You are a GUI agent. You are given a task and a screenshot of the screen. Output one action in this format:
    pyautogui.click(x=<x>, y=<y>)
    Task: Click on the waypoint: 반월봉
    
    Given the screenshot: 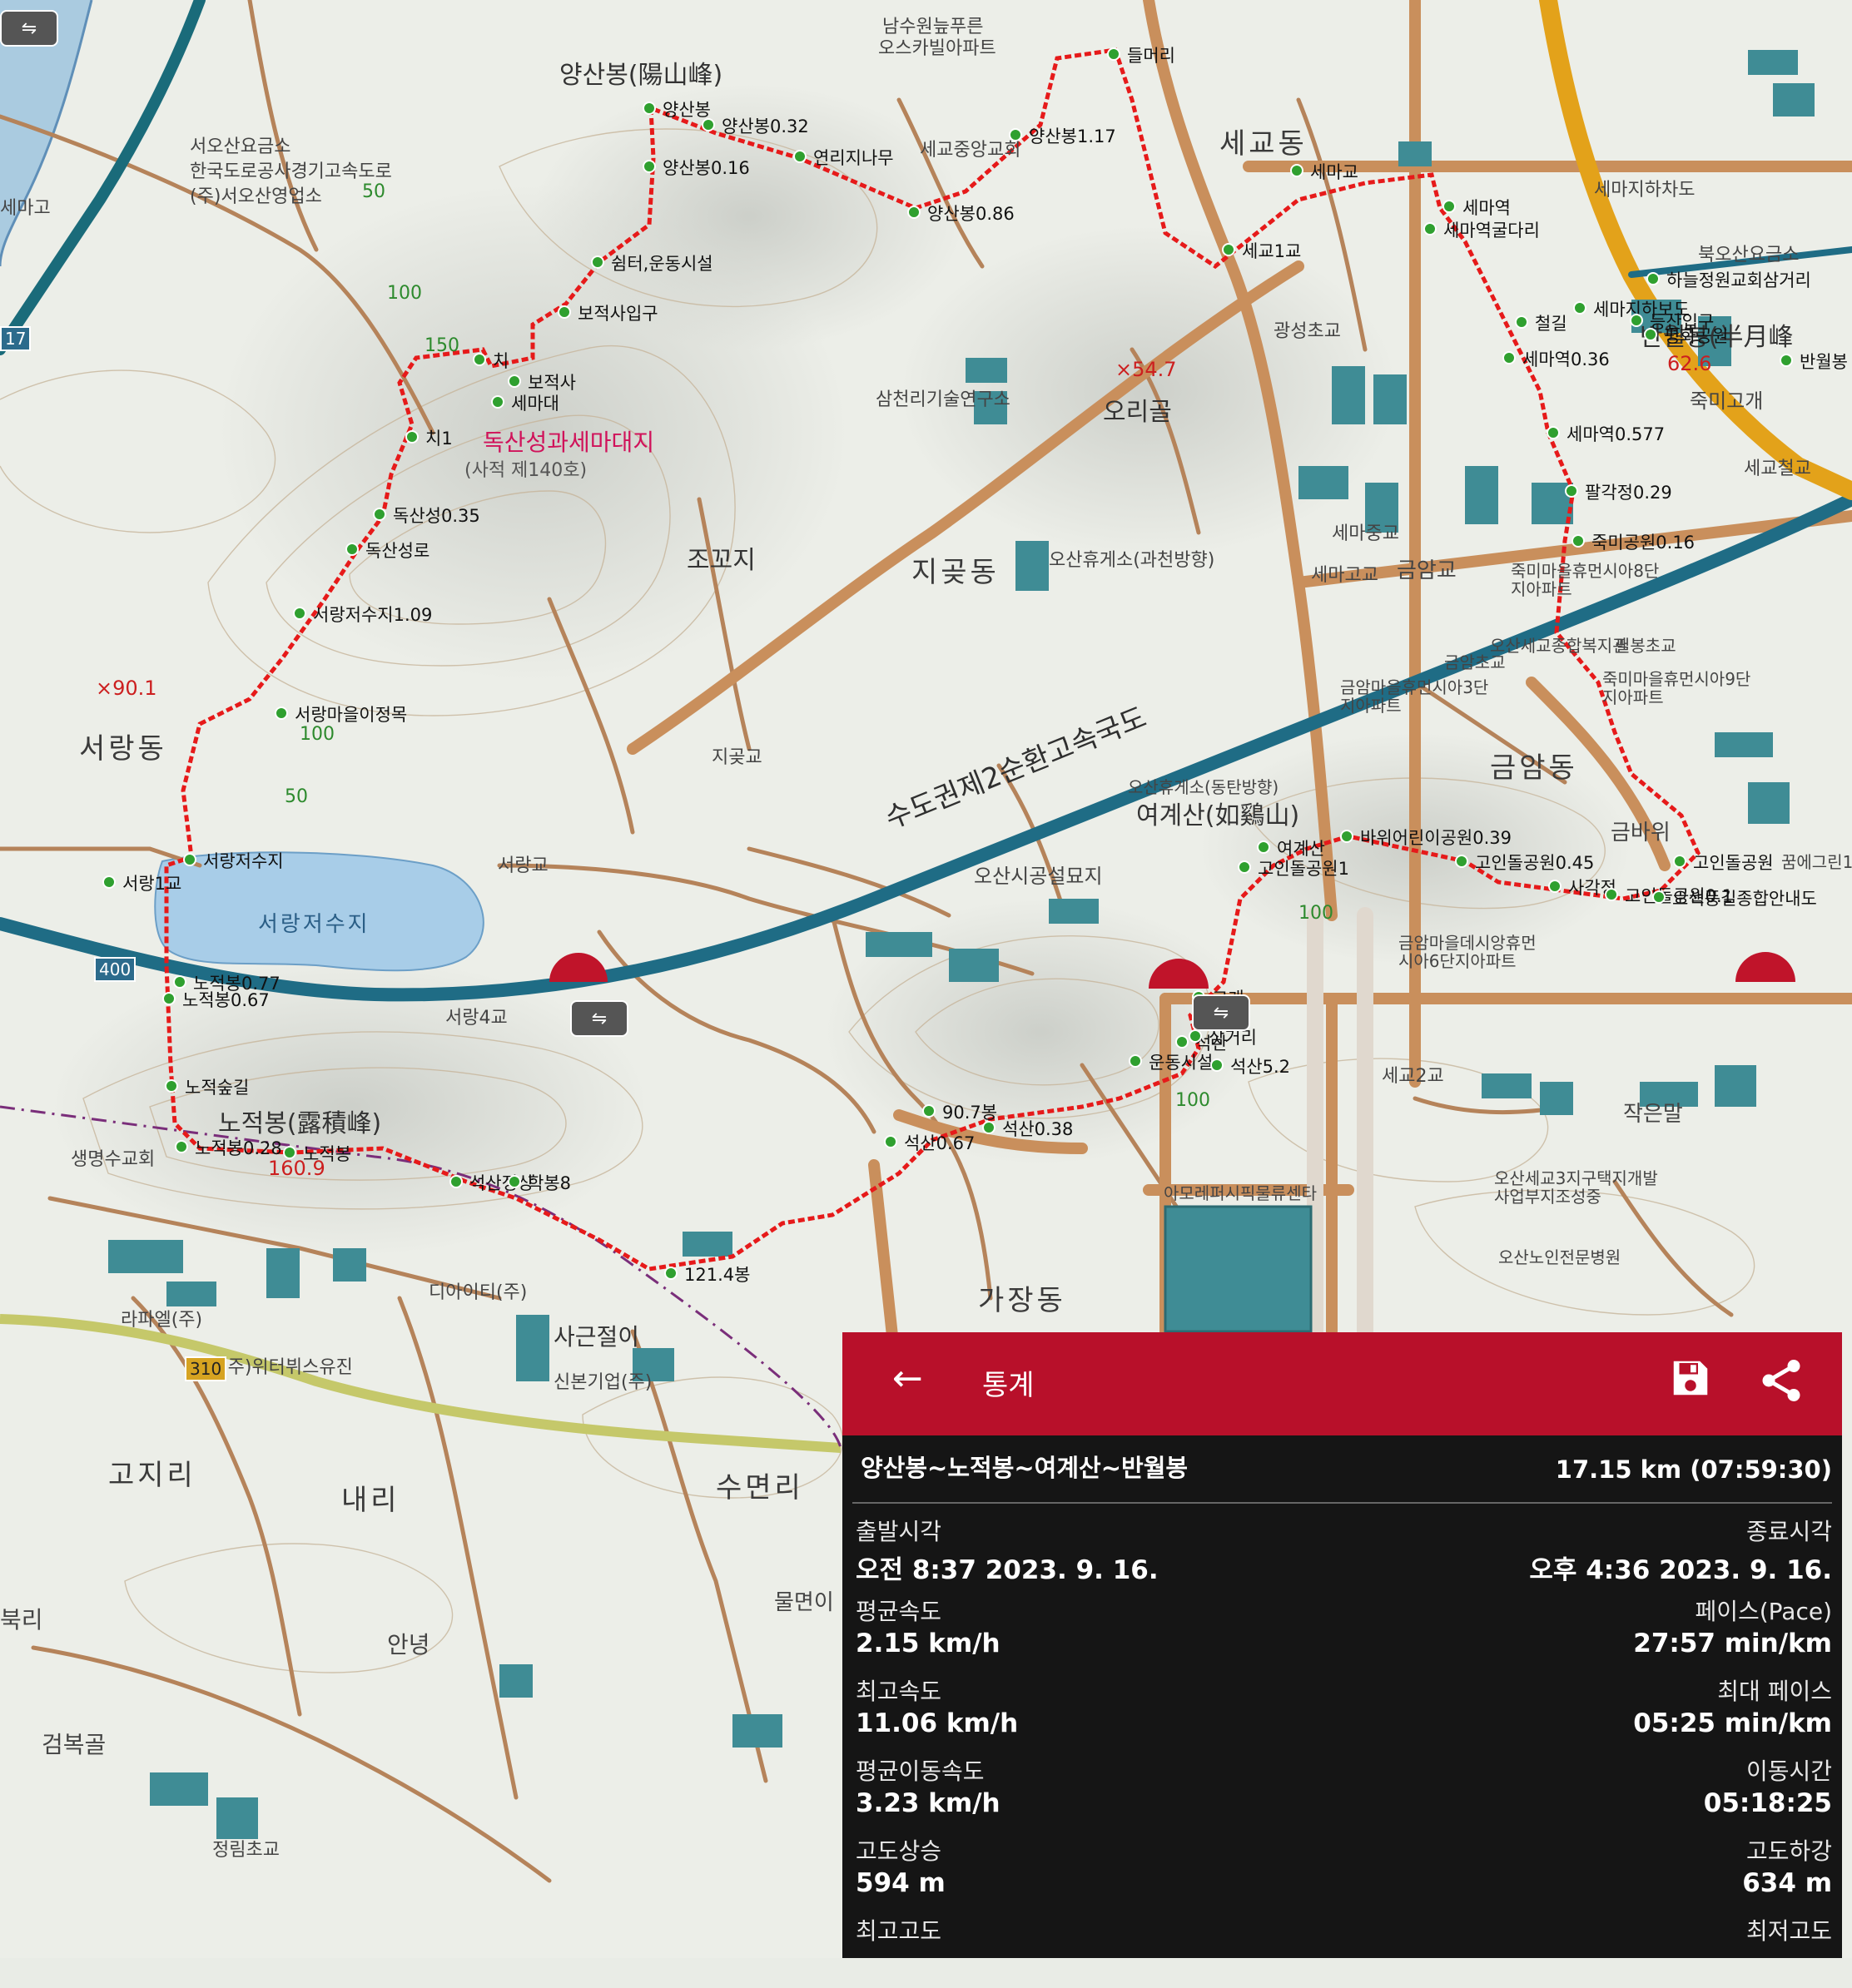 What is the action you would take?
    pyautogui.click(x=1814, y=361)
    